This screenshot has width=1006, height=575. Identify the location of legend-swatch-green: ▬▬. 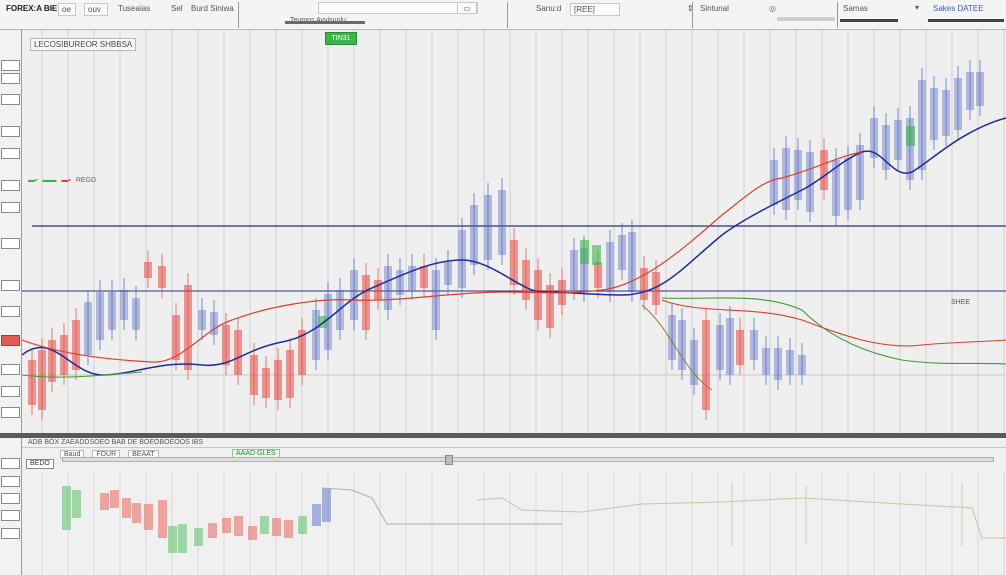
(49, 180).